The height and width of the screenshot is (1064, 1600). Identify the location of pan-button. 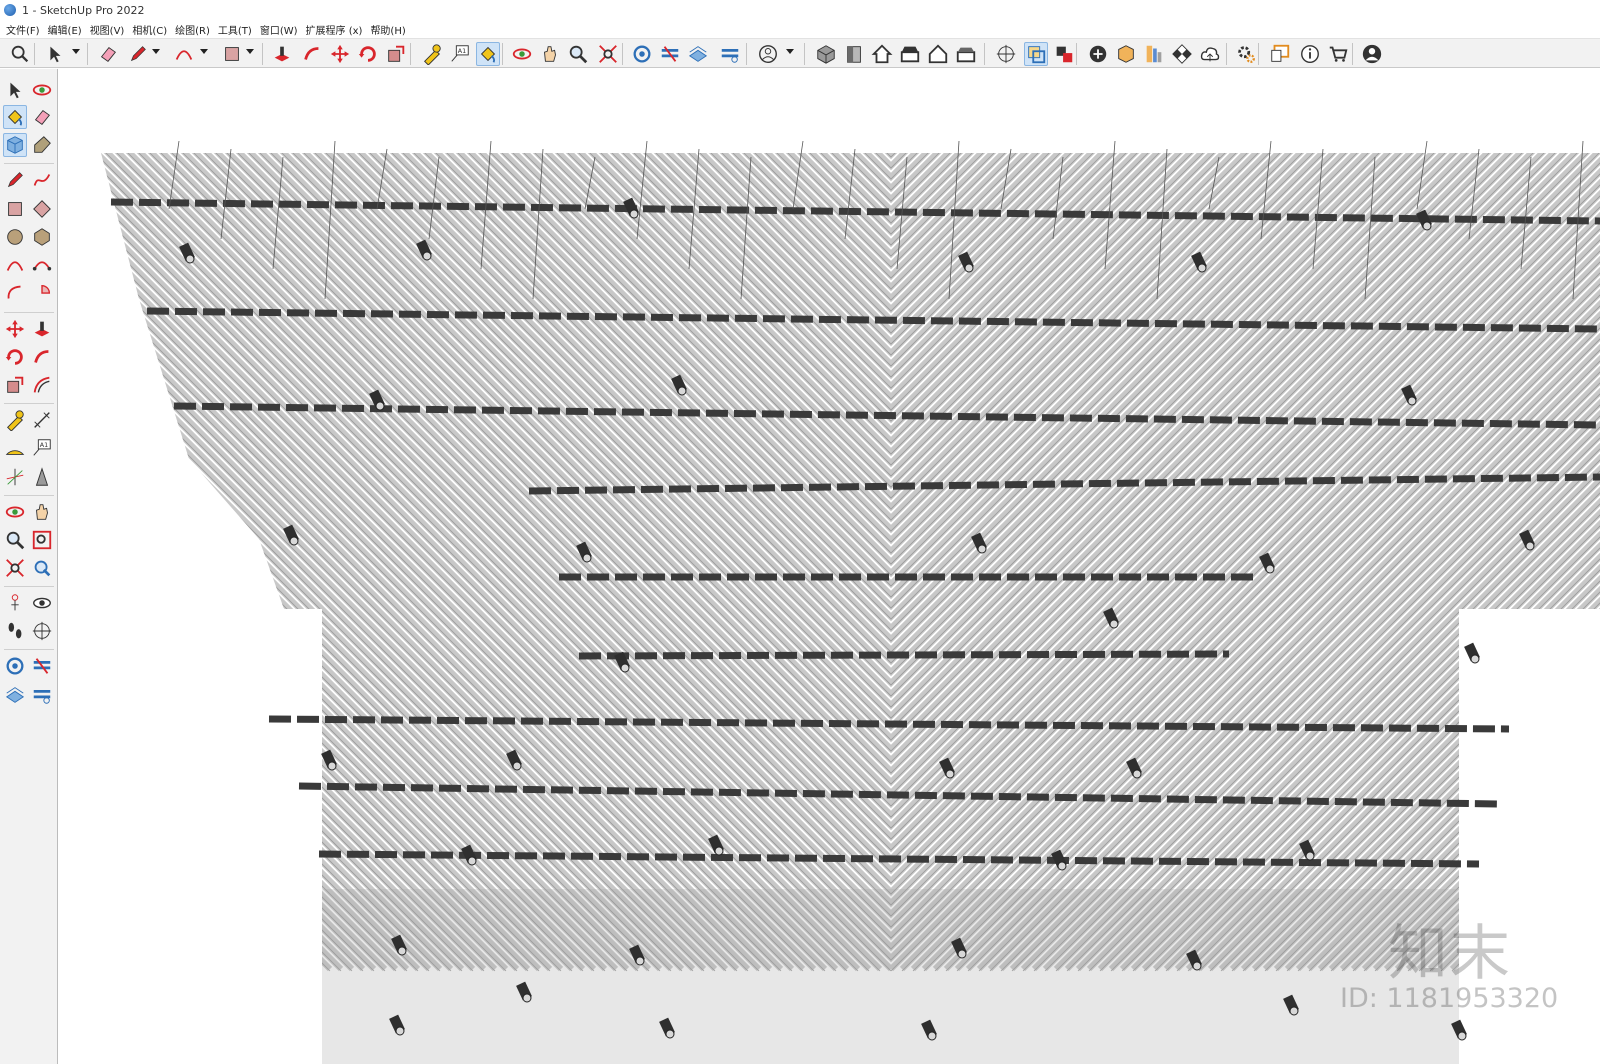
(550, 54).